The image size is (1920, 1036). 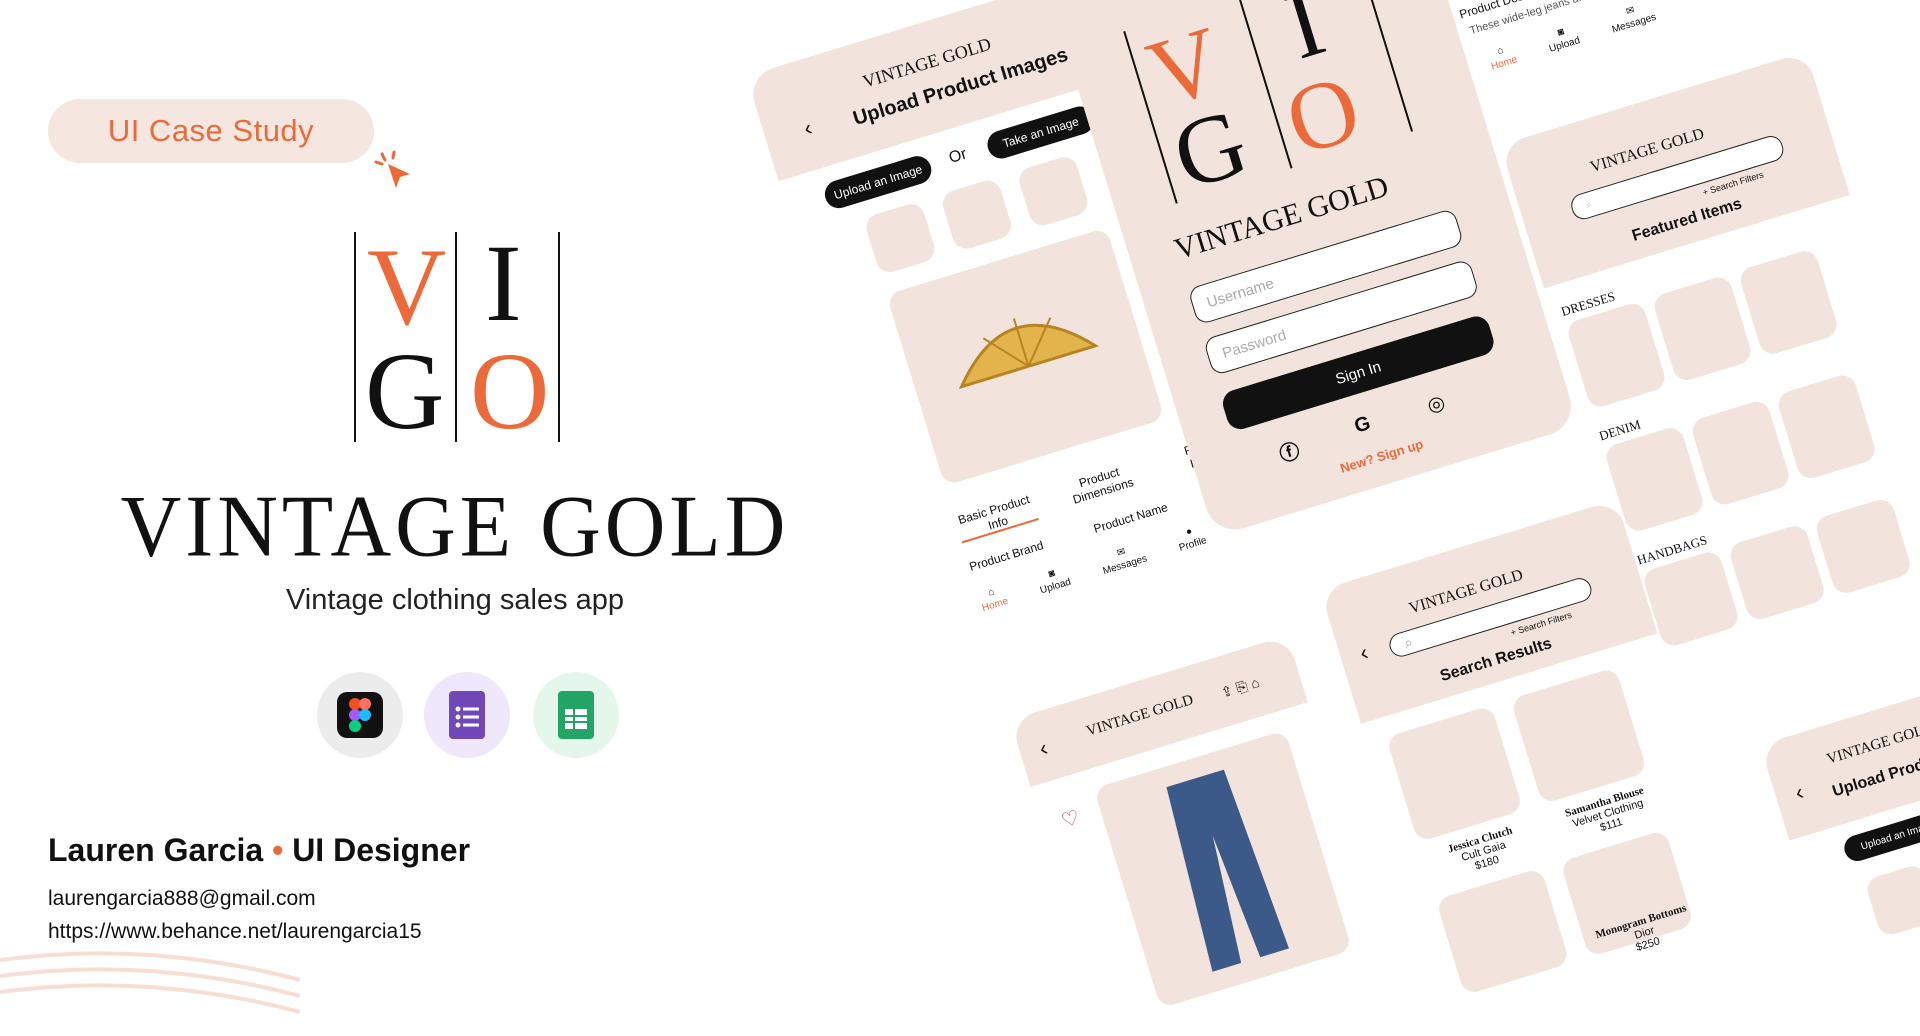 I want to click on logo-letter-v: V, so click(x=407, y=287).